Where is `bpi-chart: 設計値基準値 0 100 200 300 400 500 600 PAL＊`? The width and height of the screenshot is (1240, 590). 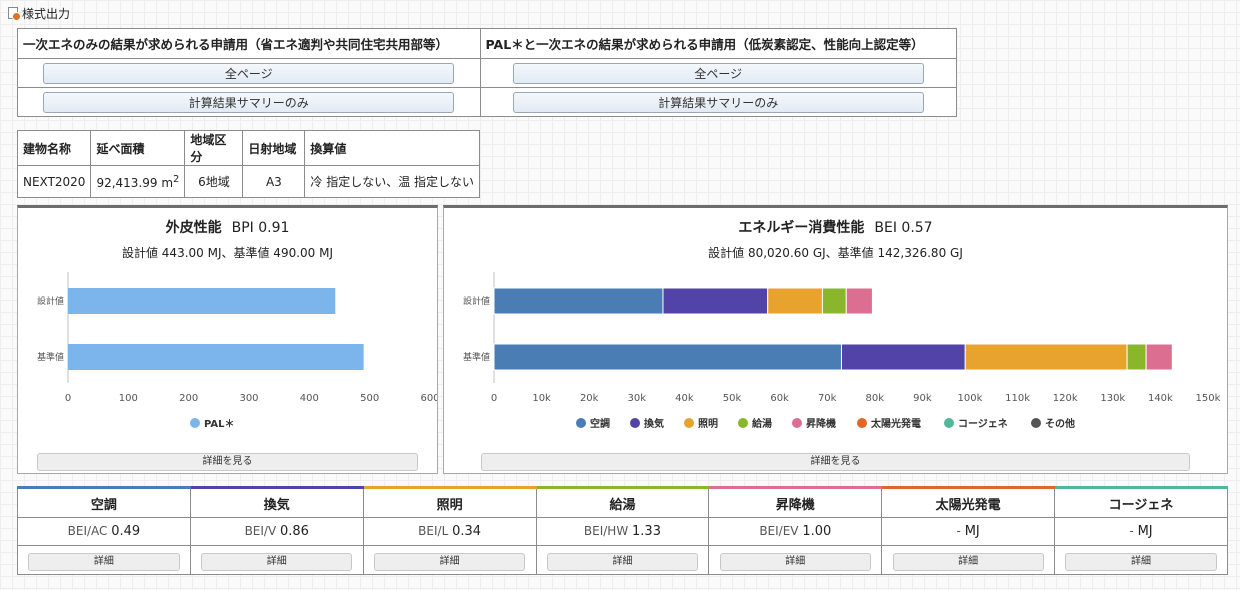 bpi-chart: 設計値基準値 0 100 200 300 400 500 600 PAL＊ is located at coordinates (237, 351).